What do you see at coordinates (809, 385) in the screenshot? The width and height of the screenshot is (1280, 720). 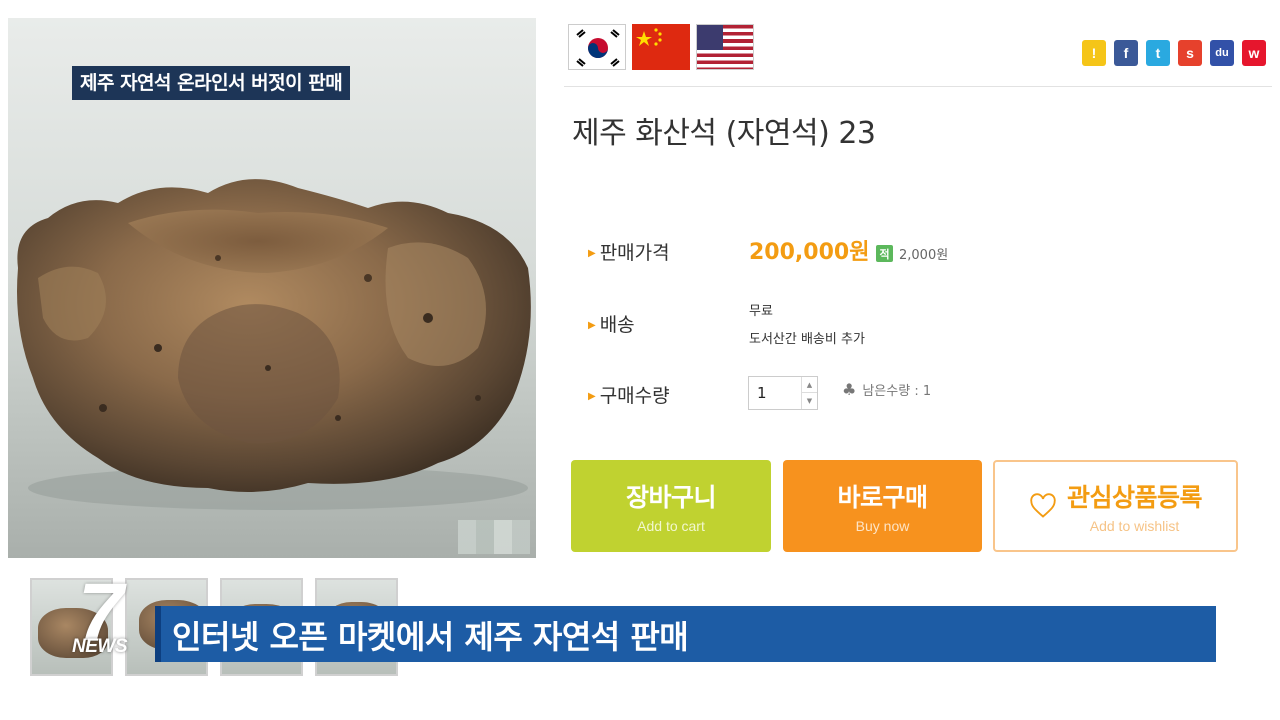 I see `quantity-increase-button: ▲` at bounding box center [809, 385].